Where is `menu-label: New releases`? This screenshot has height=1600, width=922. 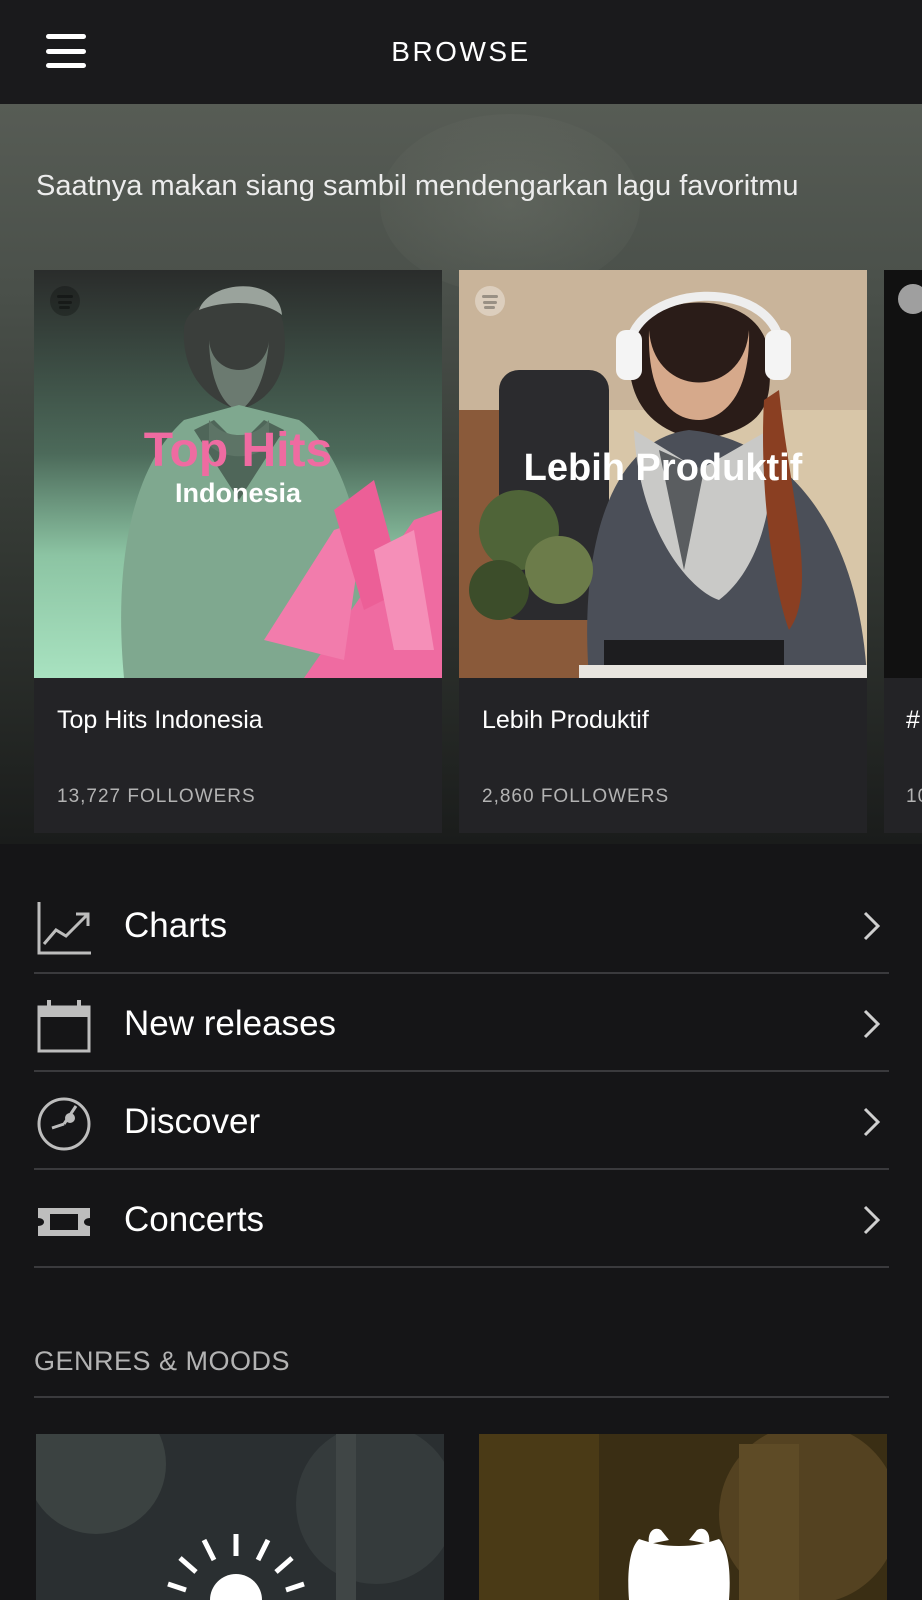 menu-label: New releases is located at coordinates (230, 1023).